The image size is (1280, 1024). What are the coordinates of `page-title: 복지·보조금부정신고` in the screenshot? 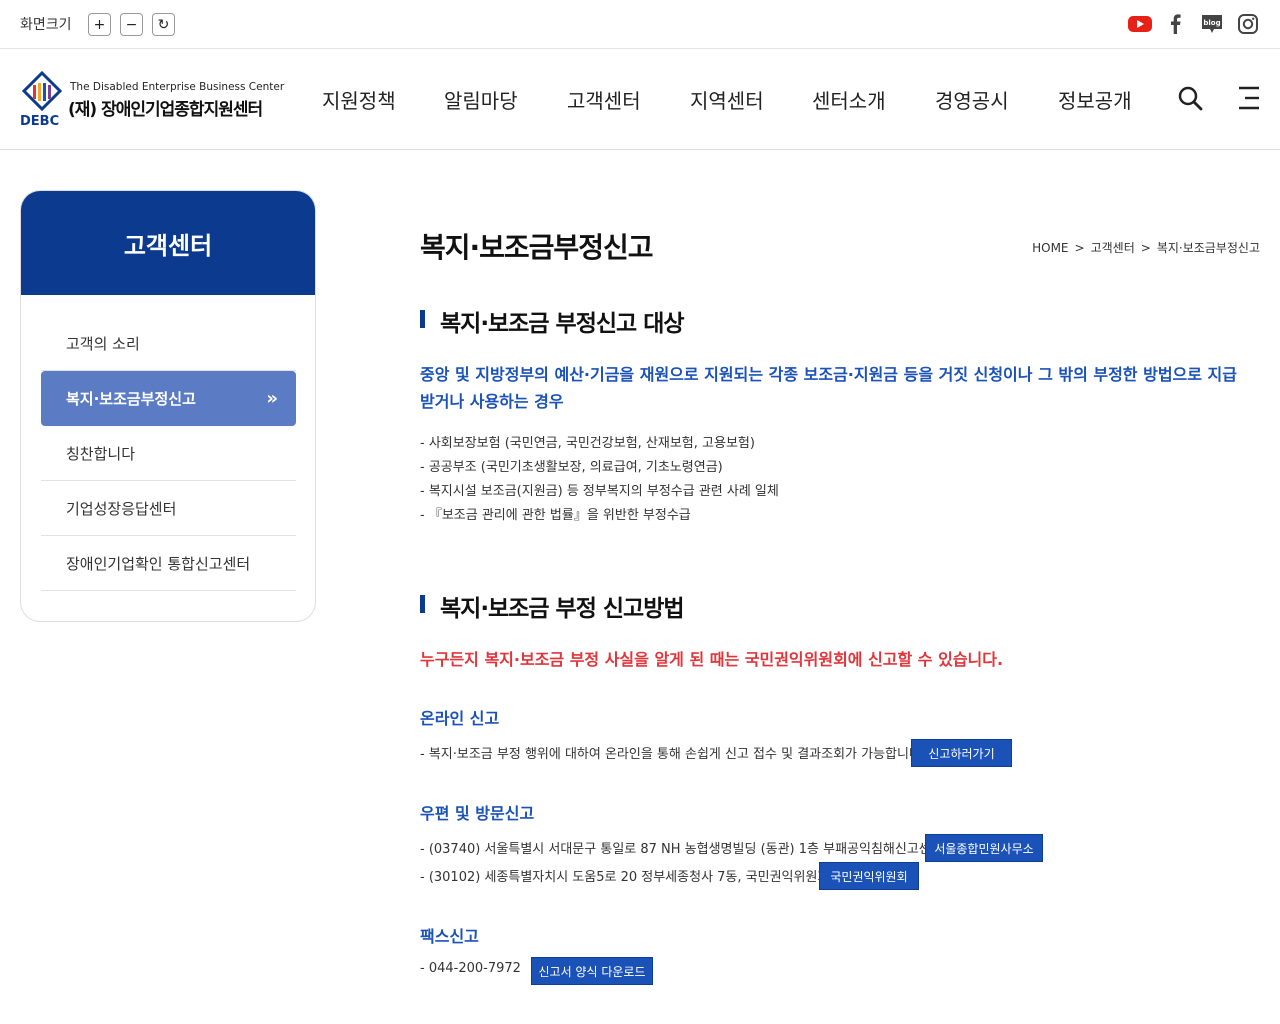 It's located at (536, 247).